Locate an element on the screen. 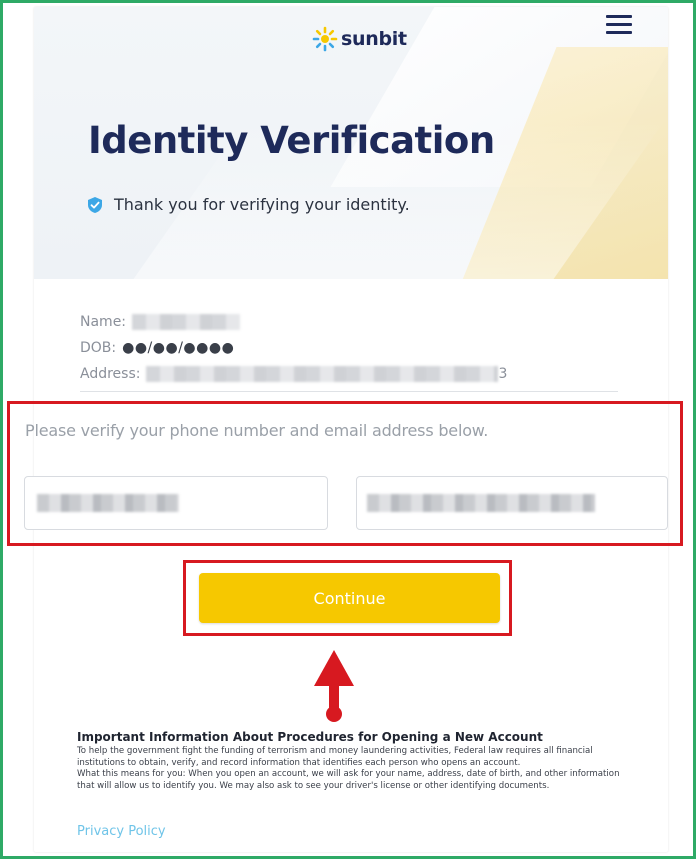  name-label: Name: is located at coordinates (103, 322).